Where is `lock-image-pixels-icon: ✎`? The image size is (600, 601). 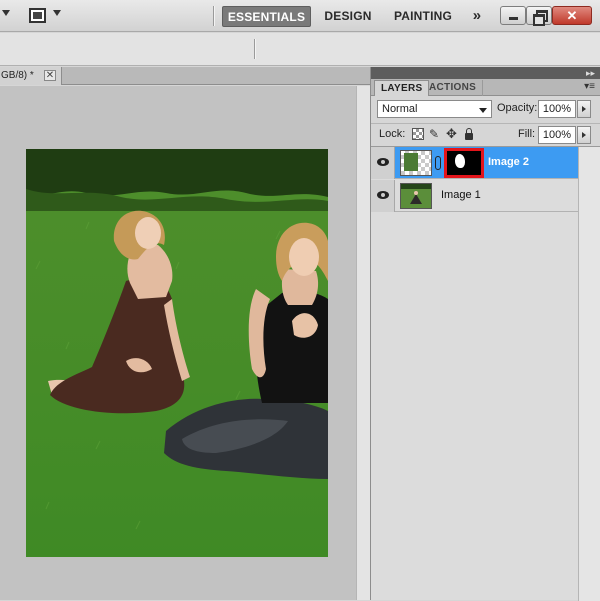 lock-image-pixels-icon: ✎ is located at coordinates (435, 134).